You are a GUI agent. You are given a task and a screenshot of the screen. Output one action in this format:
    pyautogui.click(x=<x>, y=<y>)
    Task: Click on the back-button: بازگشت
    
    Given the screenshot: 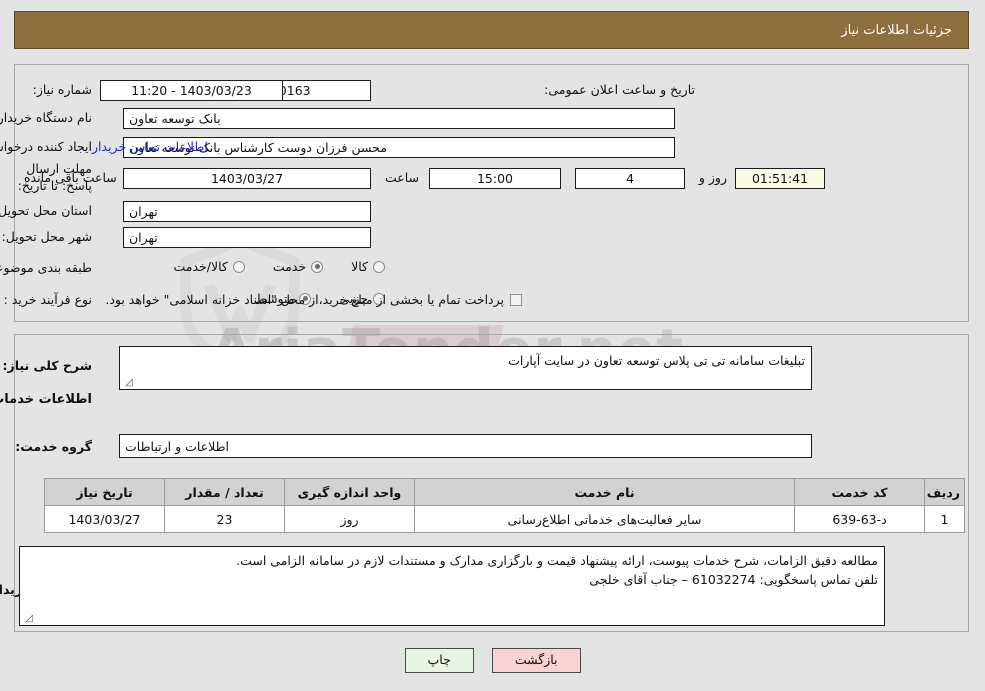 What is the action you would take?
    pyautogui.click(x=536, y=660)
    